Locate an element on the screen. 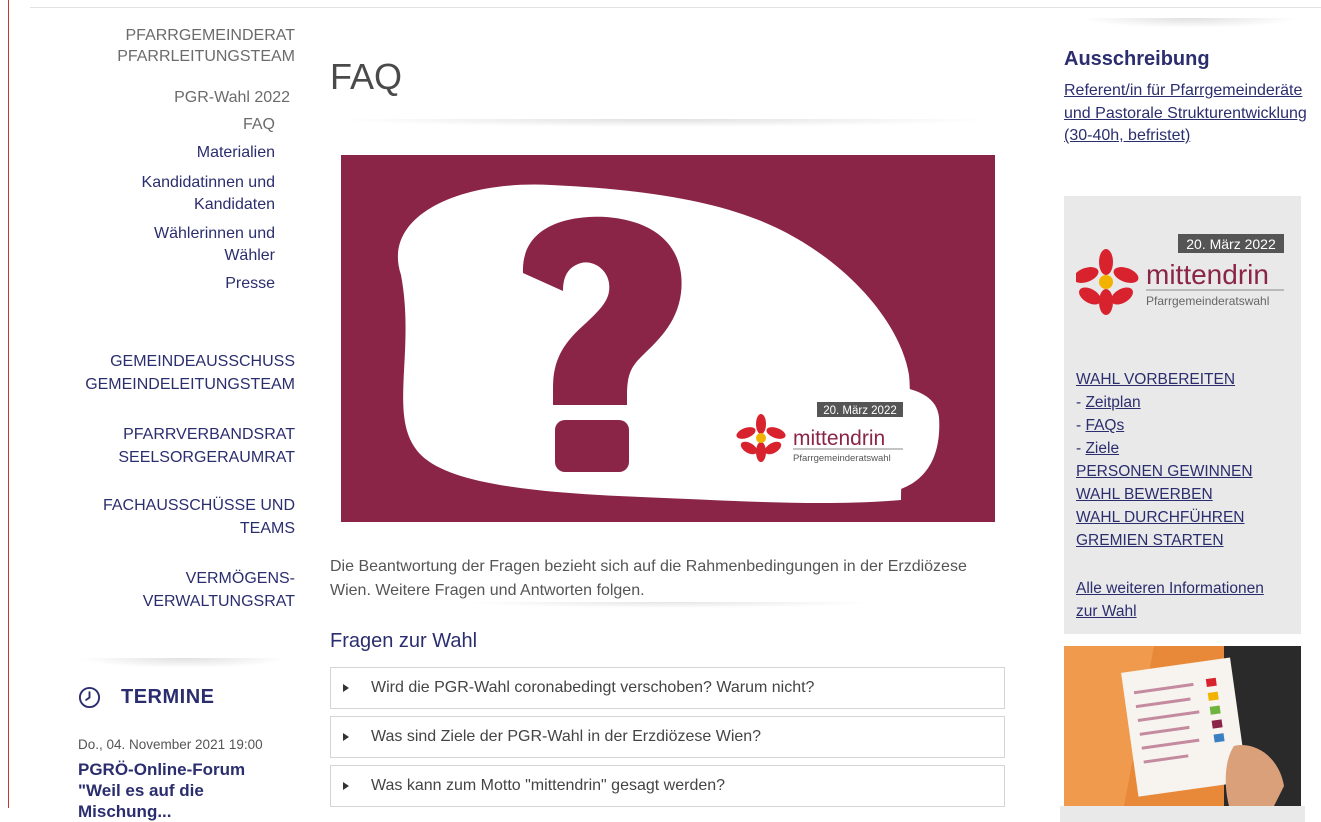 Image resolution: width=1321 pixels, height=822 pixels. brochure-photo is located at coordinates (1182, 726).